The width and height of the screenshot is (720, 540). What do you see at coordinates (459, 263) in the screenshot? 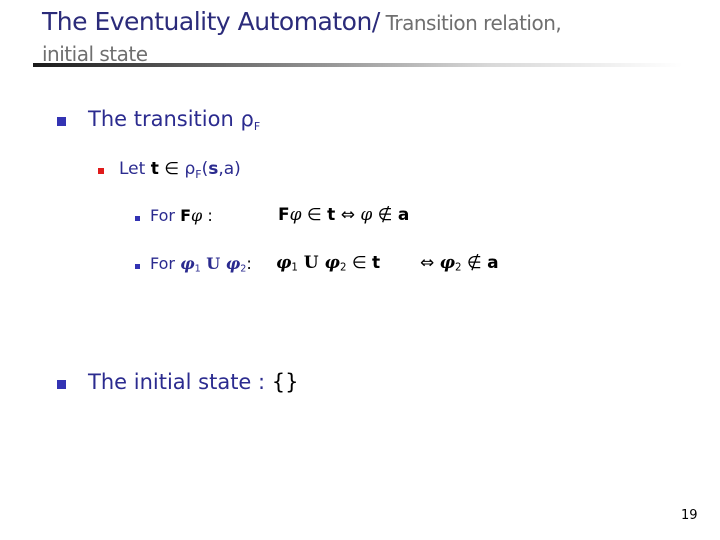
I see `case-rule-until-rhs: ⇔ φ2 ∉ a` at bounding box center [459, 263].